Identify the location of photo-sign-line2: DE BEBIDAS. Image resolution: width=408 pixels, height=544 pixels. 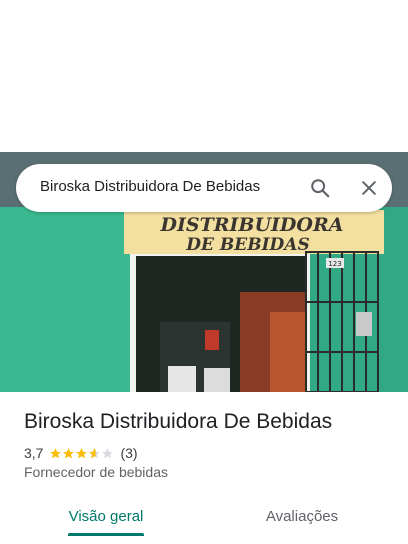
(247, 245).